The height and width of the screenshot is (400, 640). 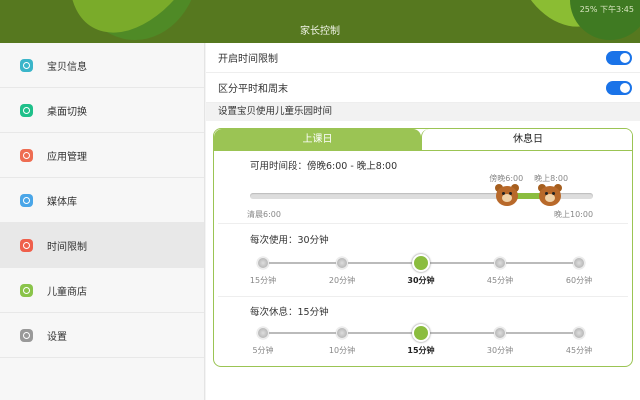 I want to click on sidebar-item-2: 应用管理, so click(x=102, y=155).